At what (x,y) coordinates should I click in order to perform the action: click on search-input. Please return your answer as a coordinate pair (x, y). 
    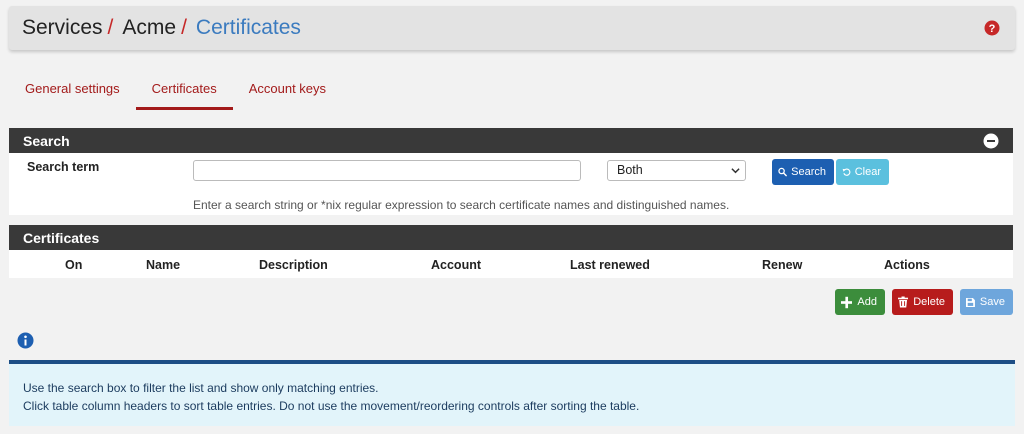
    Looking at the image, I should click on (387, 170).